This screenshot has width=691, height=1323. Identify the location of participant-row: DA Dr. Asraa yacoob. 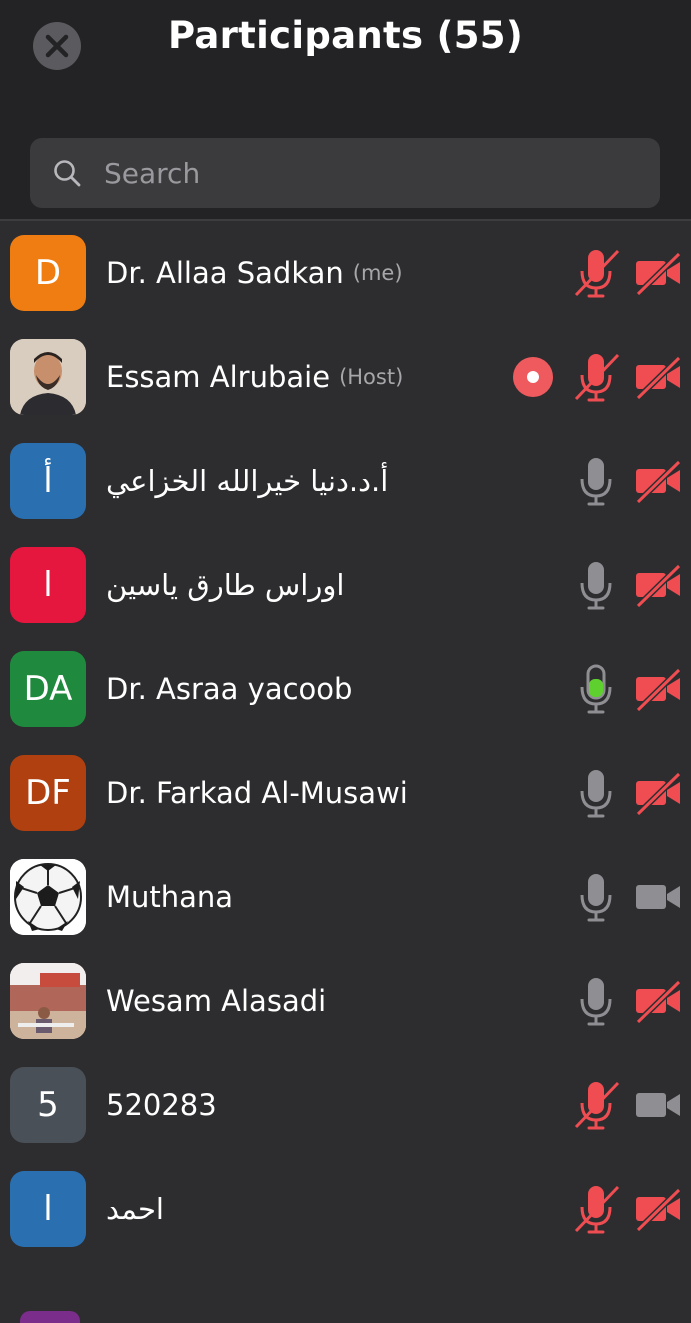
(345, 689).